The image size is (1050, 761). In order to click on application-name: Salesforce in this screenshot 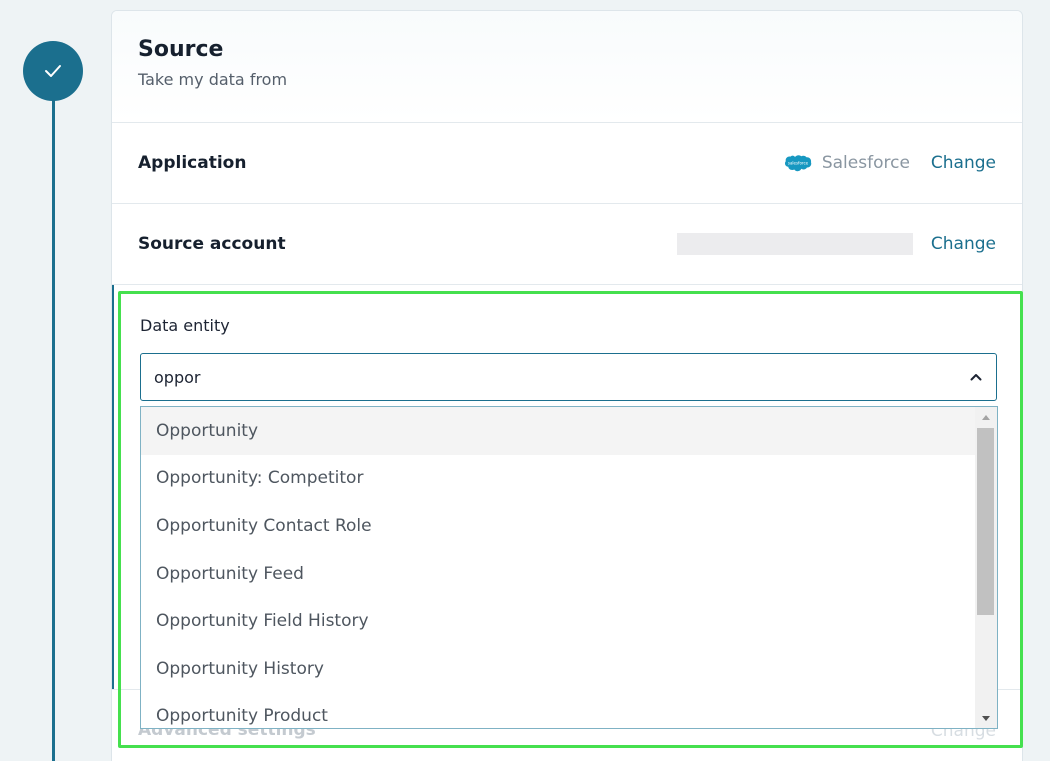, I will do `click(865, 163)`.